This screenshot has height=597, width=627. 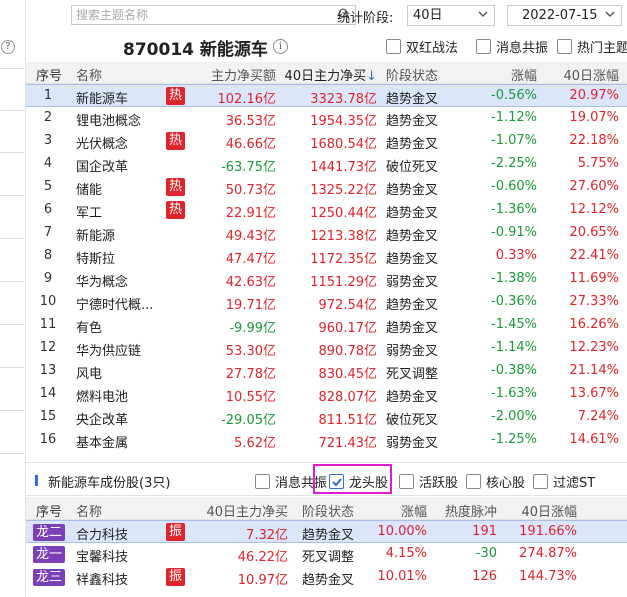 What do you see at coordinates (89, 372) in the screenshot?
I see `topic-name: 风电` at bounding box center [89, 372].